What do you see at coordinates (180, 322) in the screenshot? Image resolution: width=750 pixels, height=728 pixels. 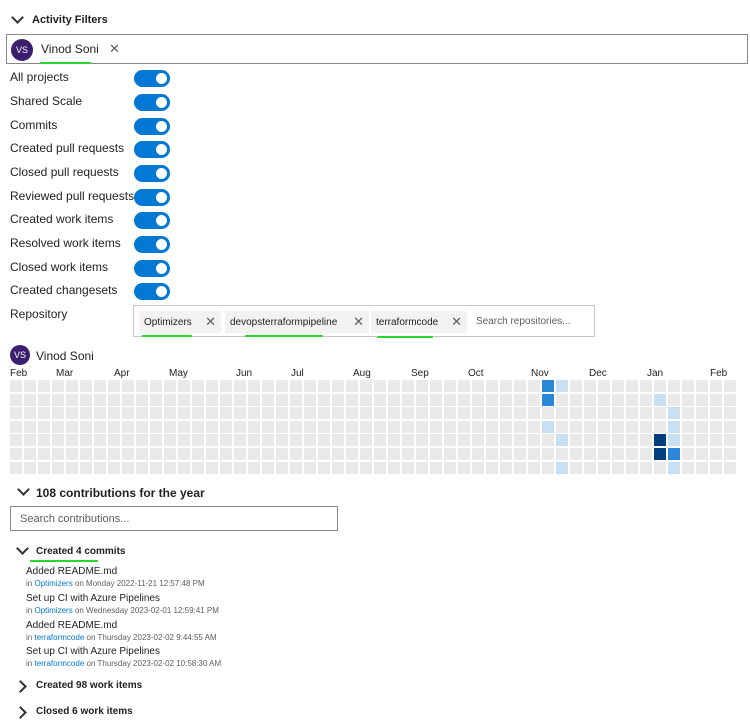 I see `repo-chip-optimizers: Optimizers ✕` at bounding box center [180, 322].